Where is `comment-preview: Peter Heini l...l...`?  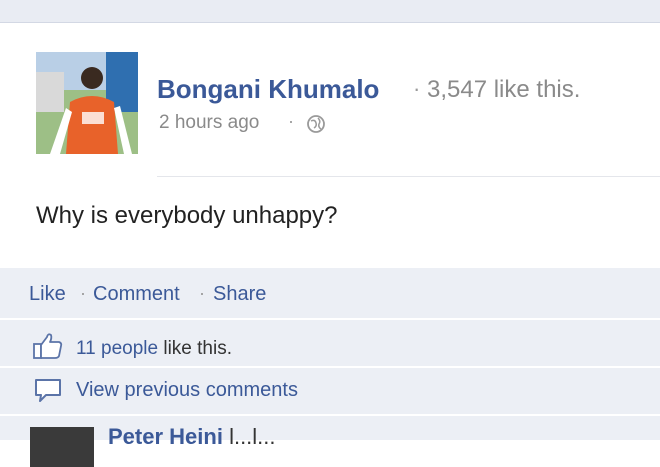 comment-preview: Peter Heini l...l... is located at coordinates (192, 437).